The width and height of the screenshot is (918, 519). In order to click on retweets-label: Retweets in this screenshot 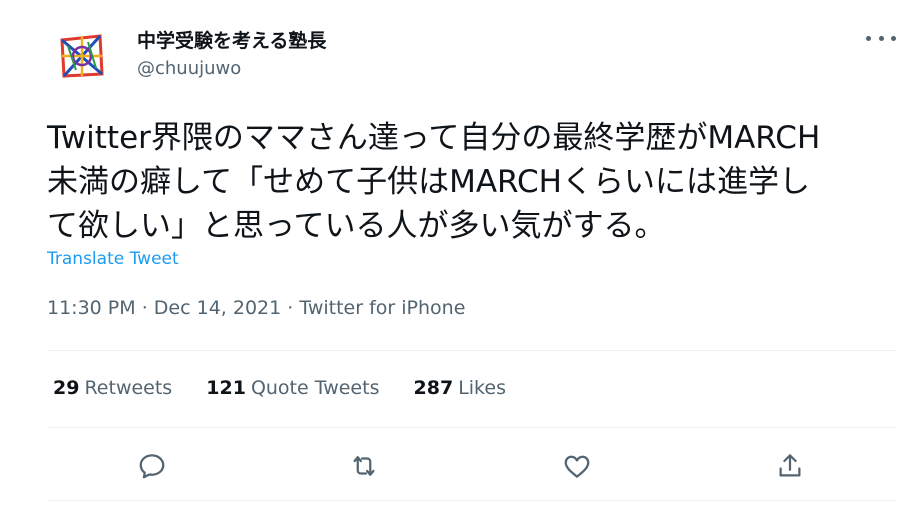, I will do `click(128, 388)`.